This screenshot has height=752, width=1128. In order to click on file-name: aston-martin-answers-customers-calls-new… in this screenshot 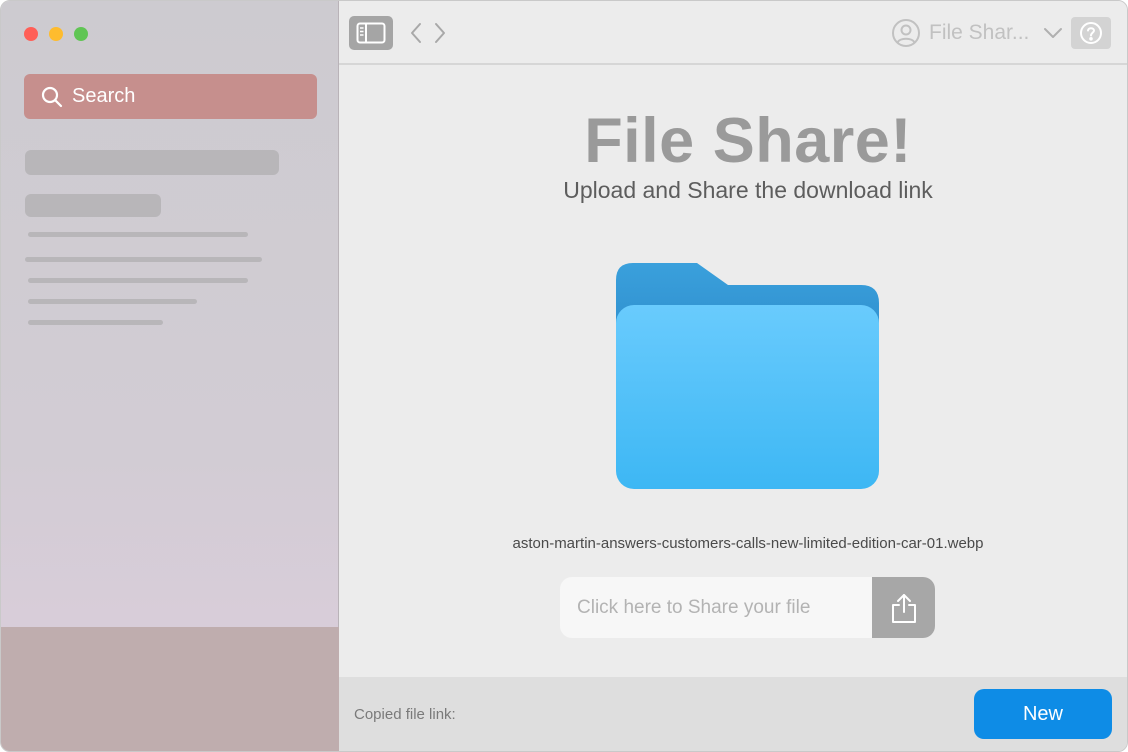, I will do `click(748, 543)`.